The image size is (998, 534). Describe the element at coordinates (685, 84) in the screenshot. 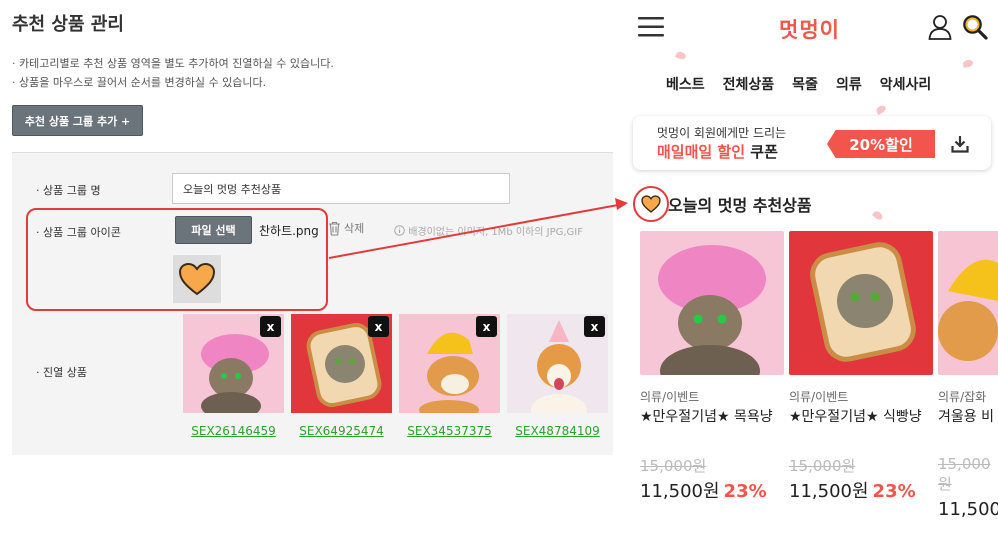

I see `nav-item: 베스트` at that location.